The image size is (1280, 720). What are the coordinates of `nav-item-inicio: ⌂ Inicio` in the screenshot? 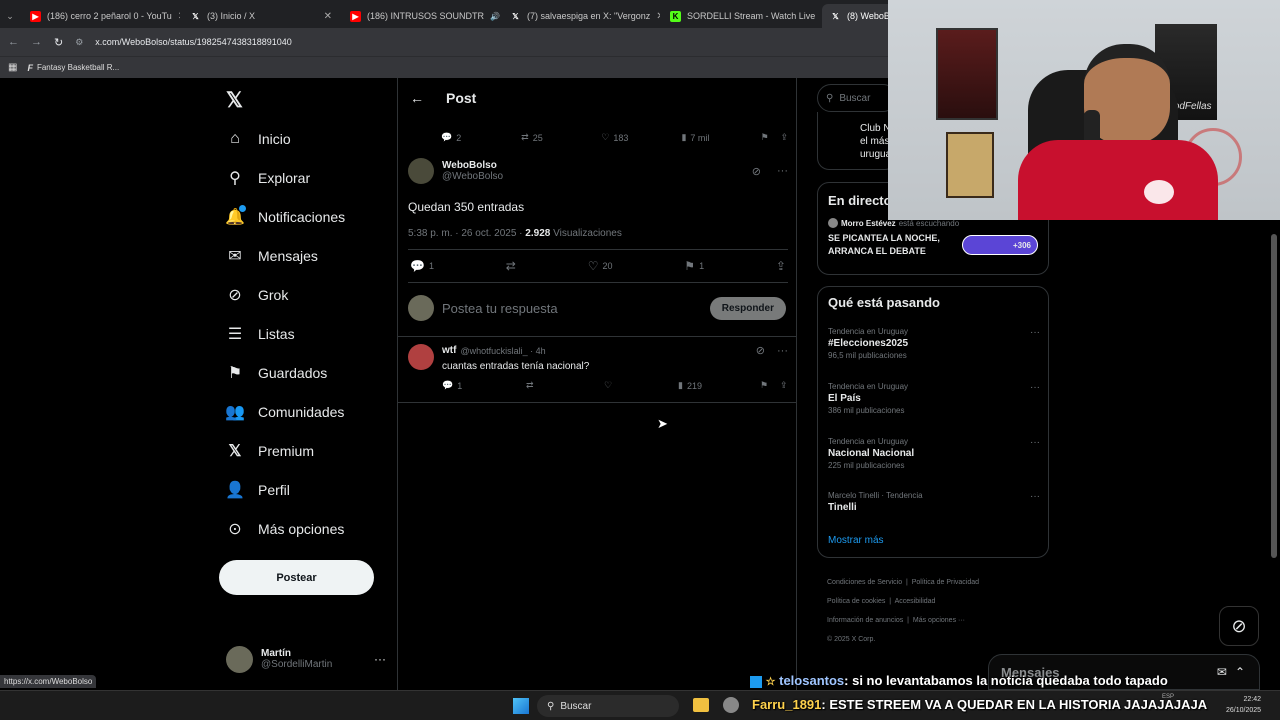 It's located at (306, 138).